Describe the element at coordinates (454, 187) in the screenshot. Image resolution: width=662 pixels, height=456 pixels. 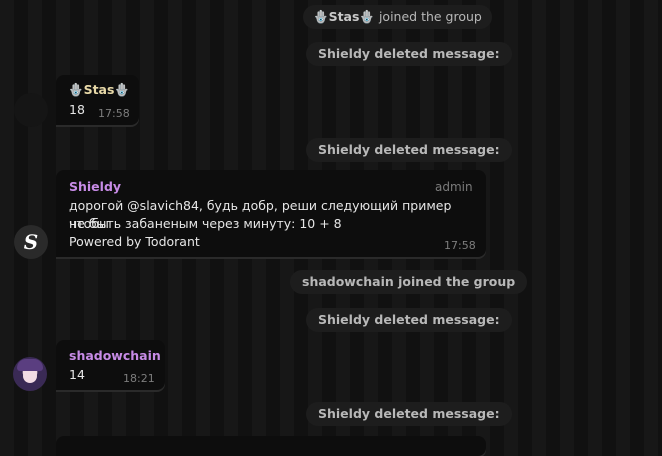
I see `admin-badge: admin` at that location.